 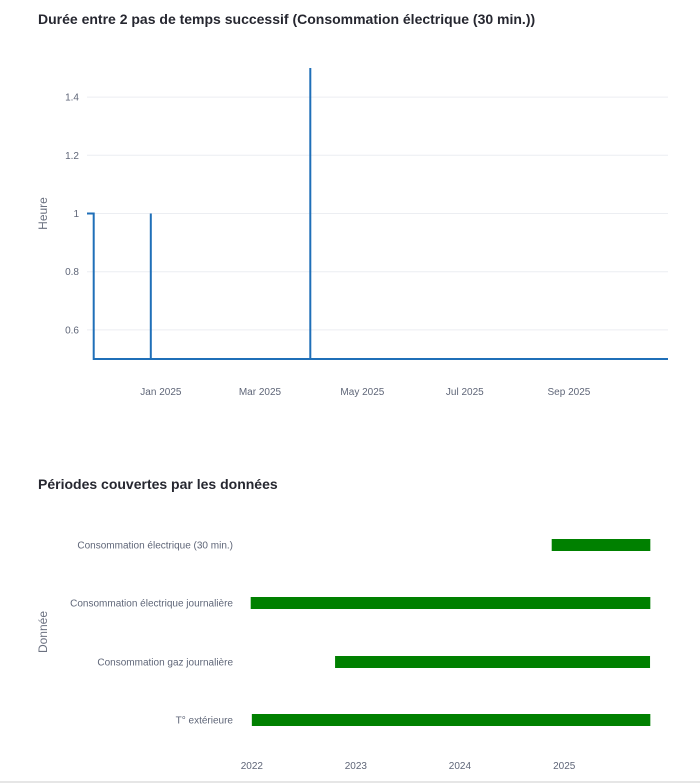 What do you see at coordinates (460, 766) in the screenshot?
I see `x-tick-label: 2024` at bounding box center [460, 766].